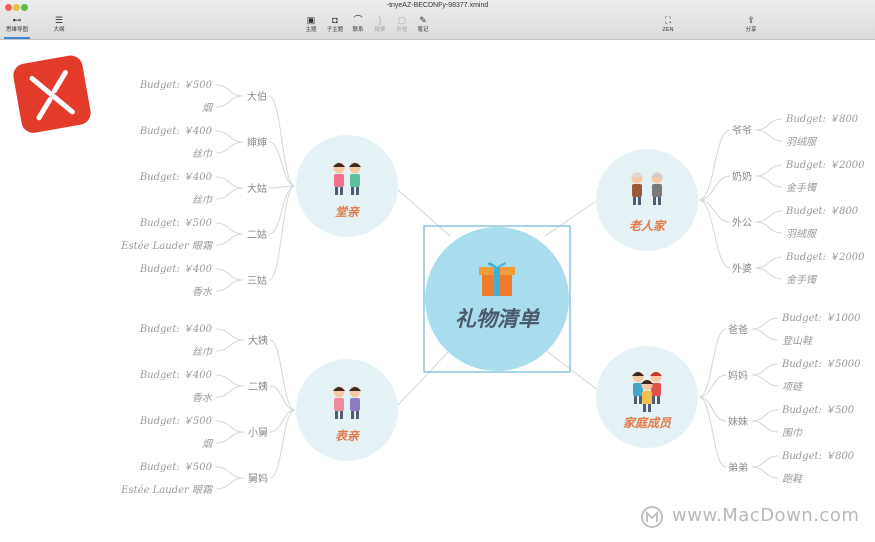 This screenshot has width=875, height=542. I want to click on child-topic-label: 大姨, so click(258, 340).